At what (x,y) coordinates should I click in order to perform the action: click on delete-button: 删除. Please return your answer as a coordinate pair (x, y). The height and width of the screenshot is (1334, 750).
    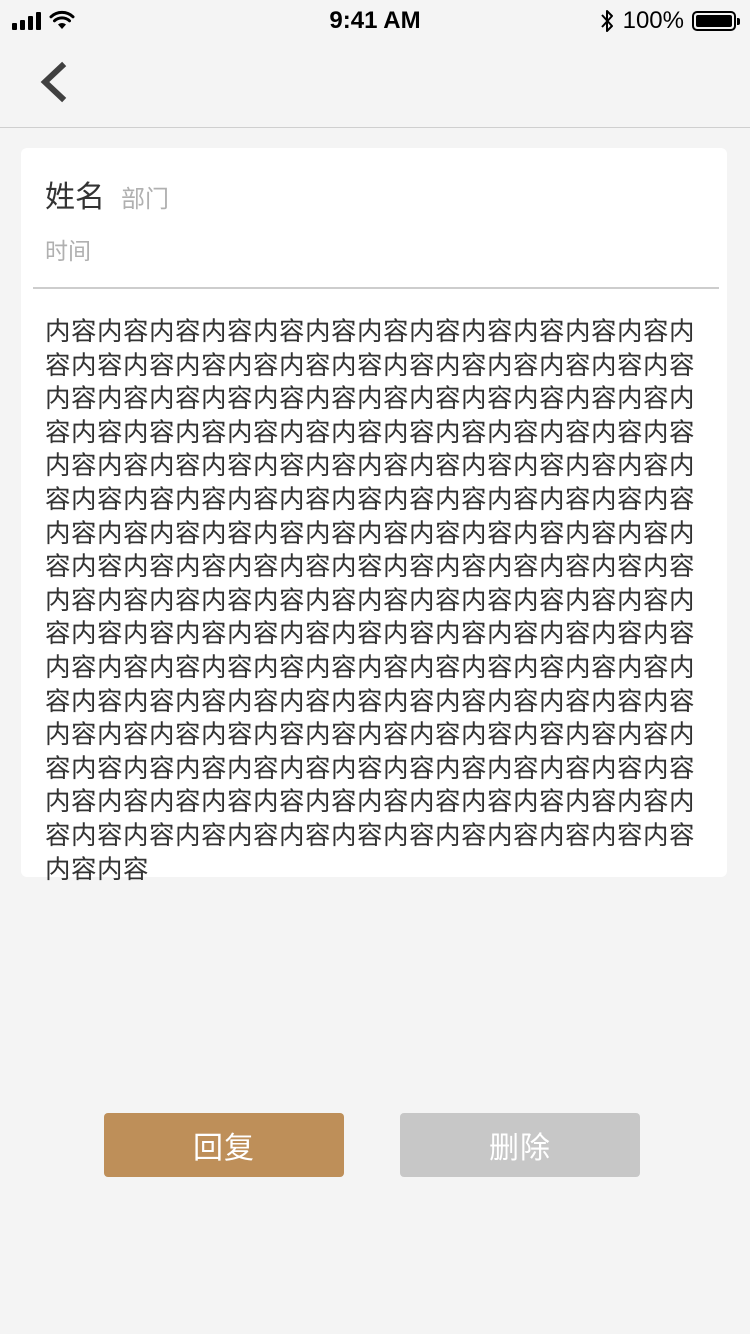
    Looking at the image, I should click on (520, 1145).